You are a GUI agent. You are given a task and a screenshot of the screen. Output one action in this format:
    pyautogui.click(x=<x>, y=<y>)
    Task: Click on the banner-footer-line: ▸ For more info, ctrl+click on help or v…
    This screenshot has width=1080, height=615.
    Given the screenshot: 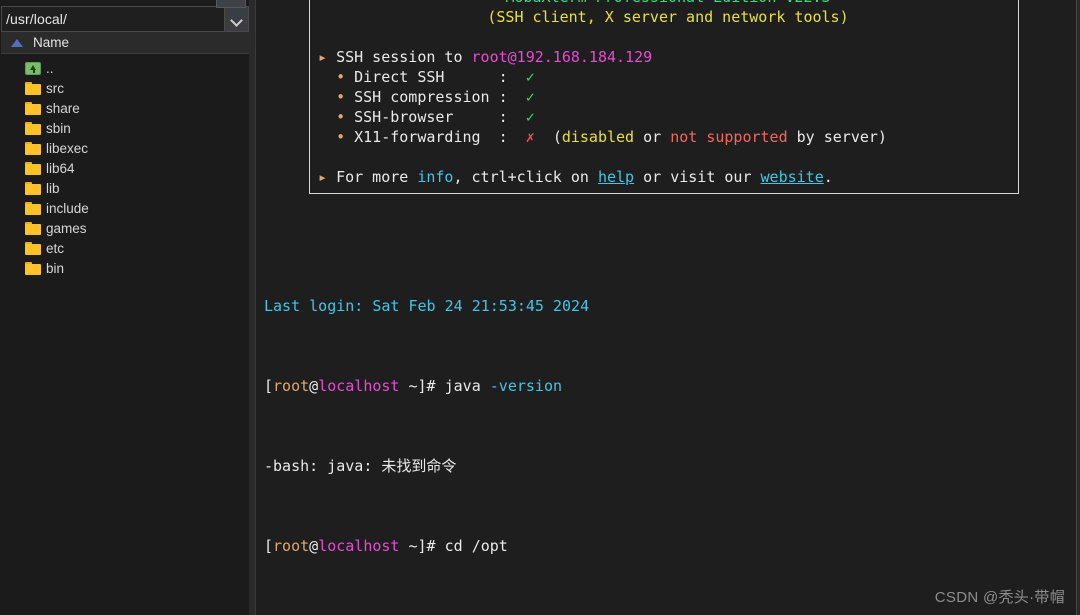 What is the action you would take?
    pyautogui.click(x=575, y=177)
    